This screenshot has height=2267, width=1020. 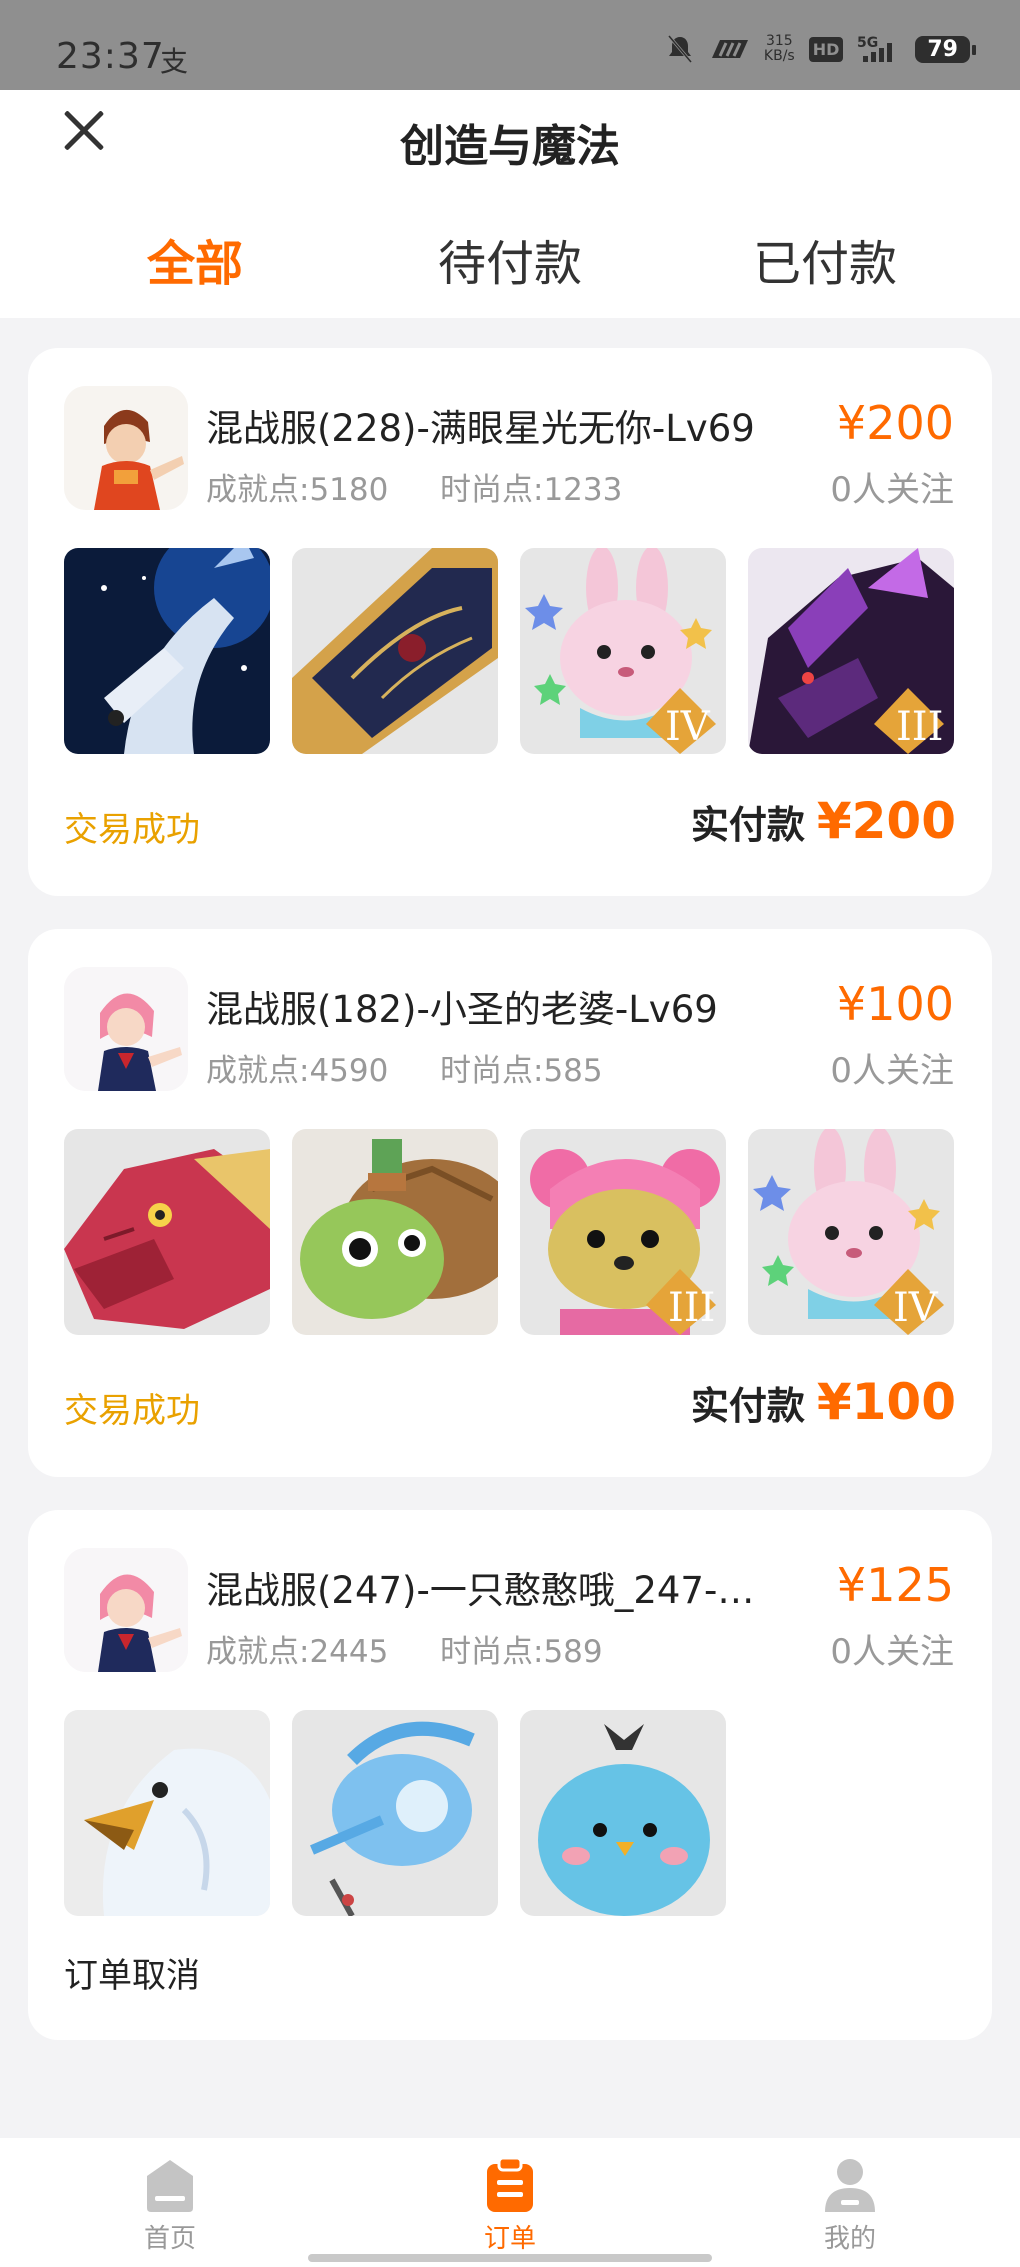 I want to click on price: ¥100, so click(x=895, y=1004).